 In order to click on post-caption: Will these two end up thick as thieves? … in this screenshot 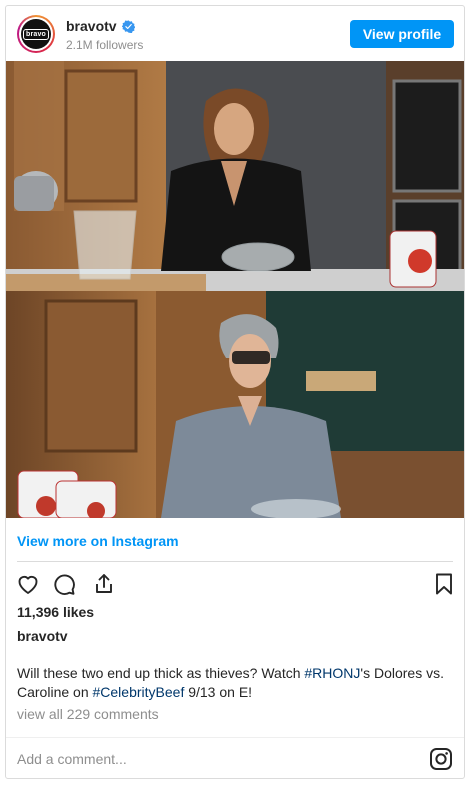, I will do `click(235, 683)`.